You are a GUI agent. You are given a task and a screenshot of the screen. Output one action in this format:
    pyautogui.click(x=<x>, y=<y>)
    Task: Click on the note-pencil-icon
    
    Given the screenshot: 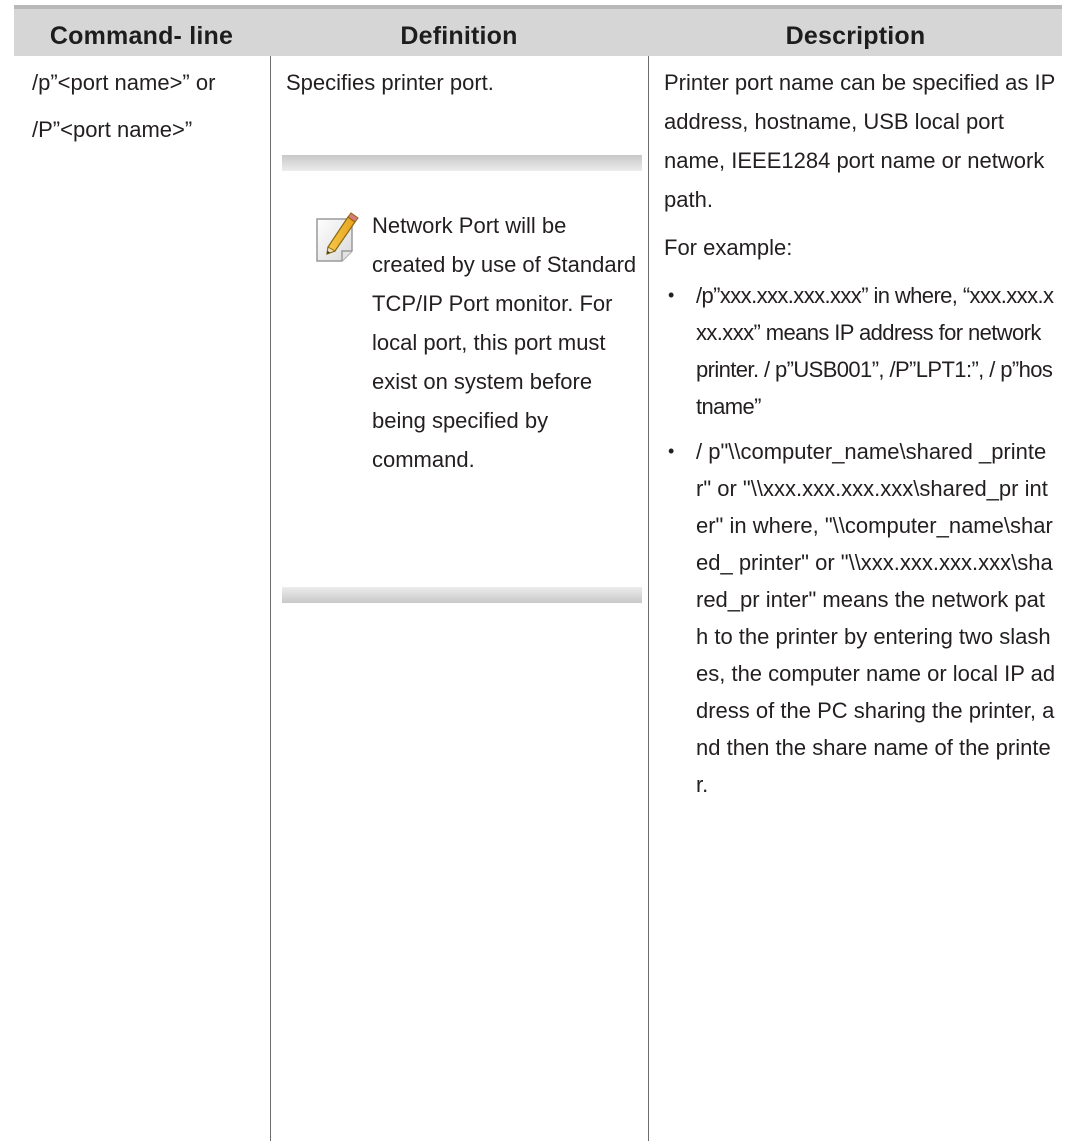 What is the action you would take?
    pyautogui.click(x=338, y=237)
    